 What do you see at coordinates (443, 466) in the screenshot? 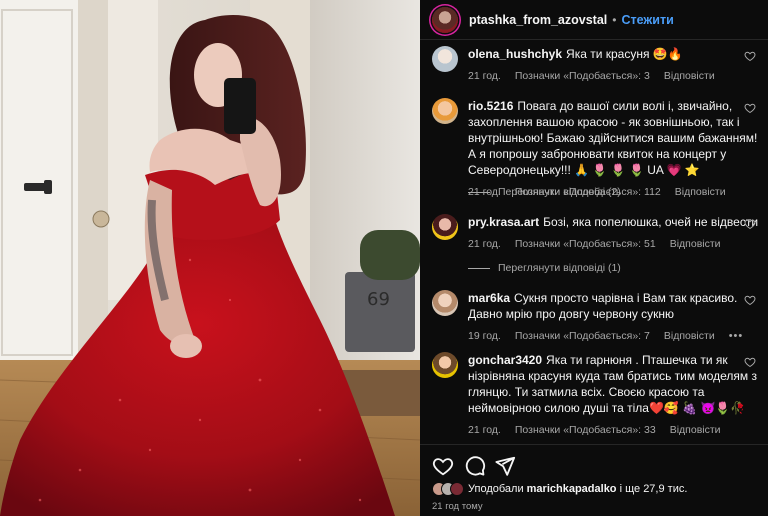
I see `heart-icon` at bounding box center [443, 466].